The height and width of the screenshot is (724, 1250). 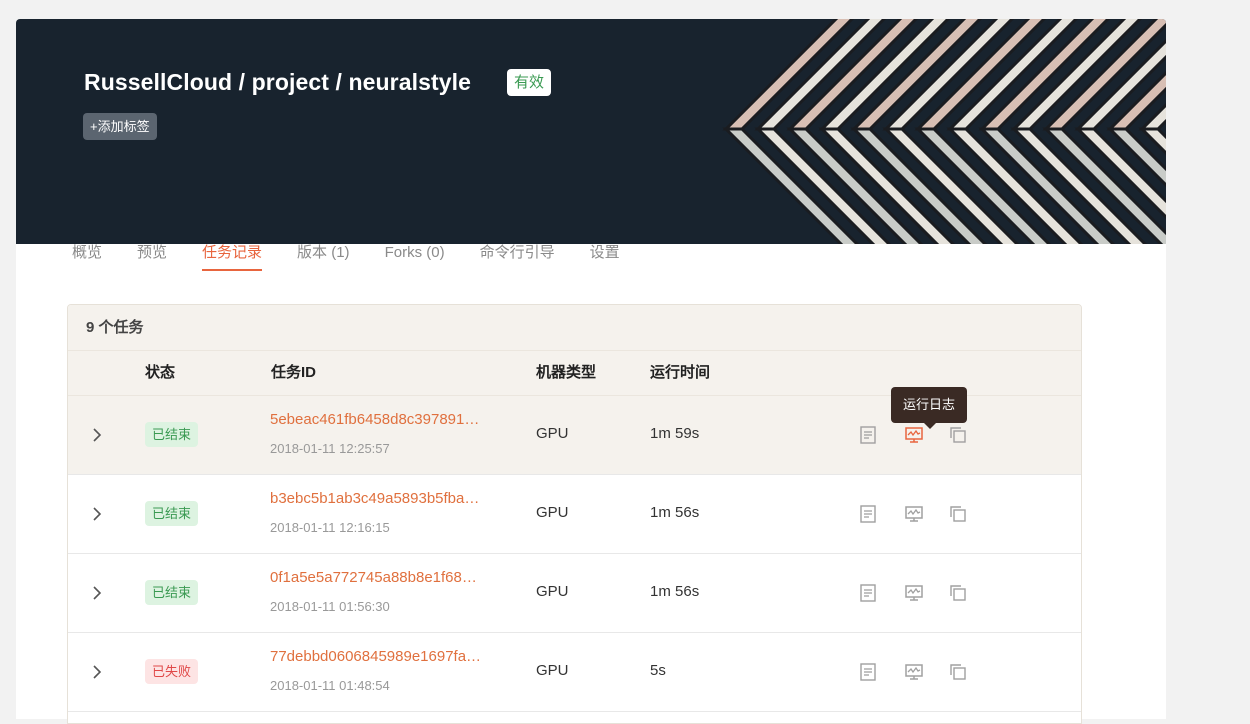 What do you see at coordinates (675, 433) in the screenshot?
I see `run-time: 1m 59s` at bounding box center [675, 433].